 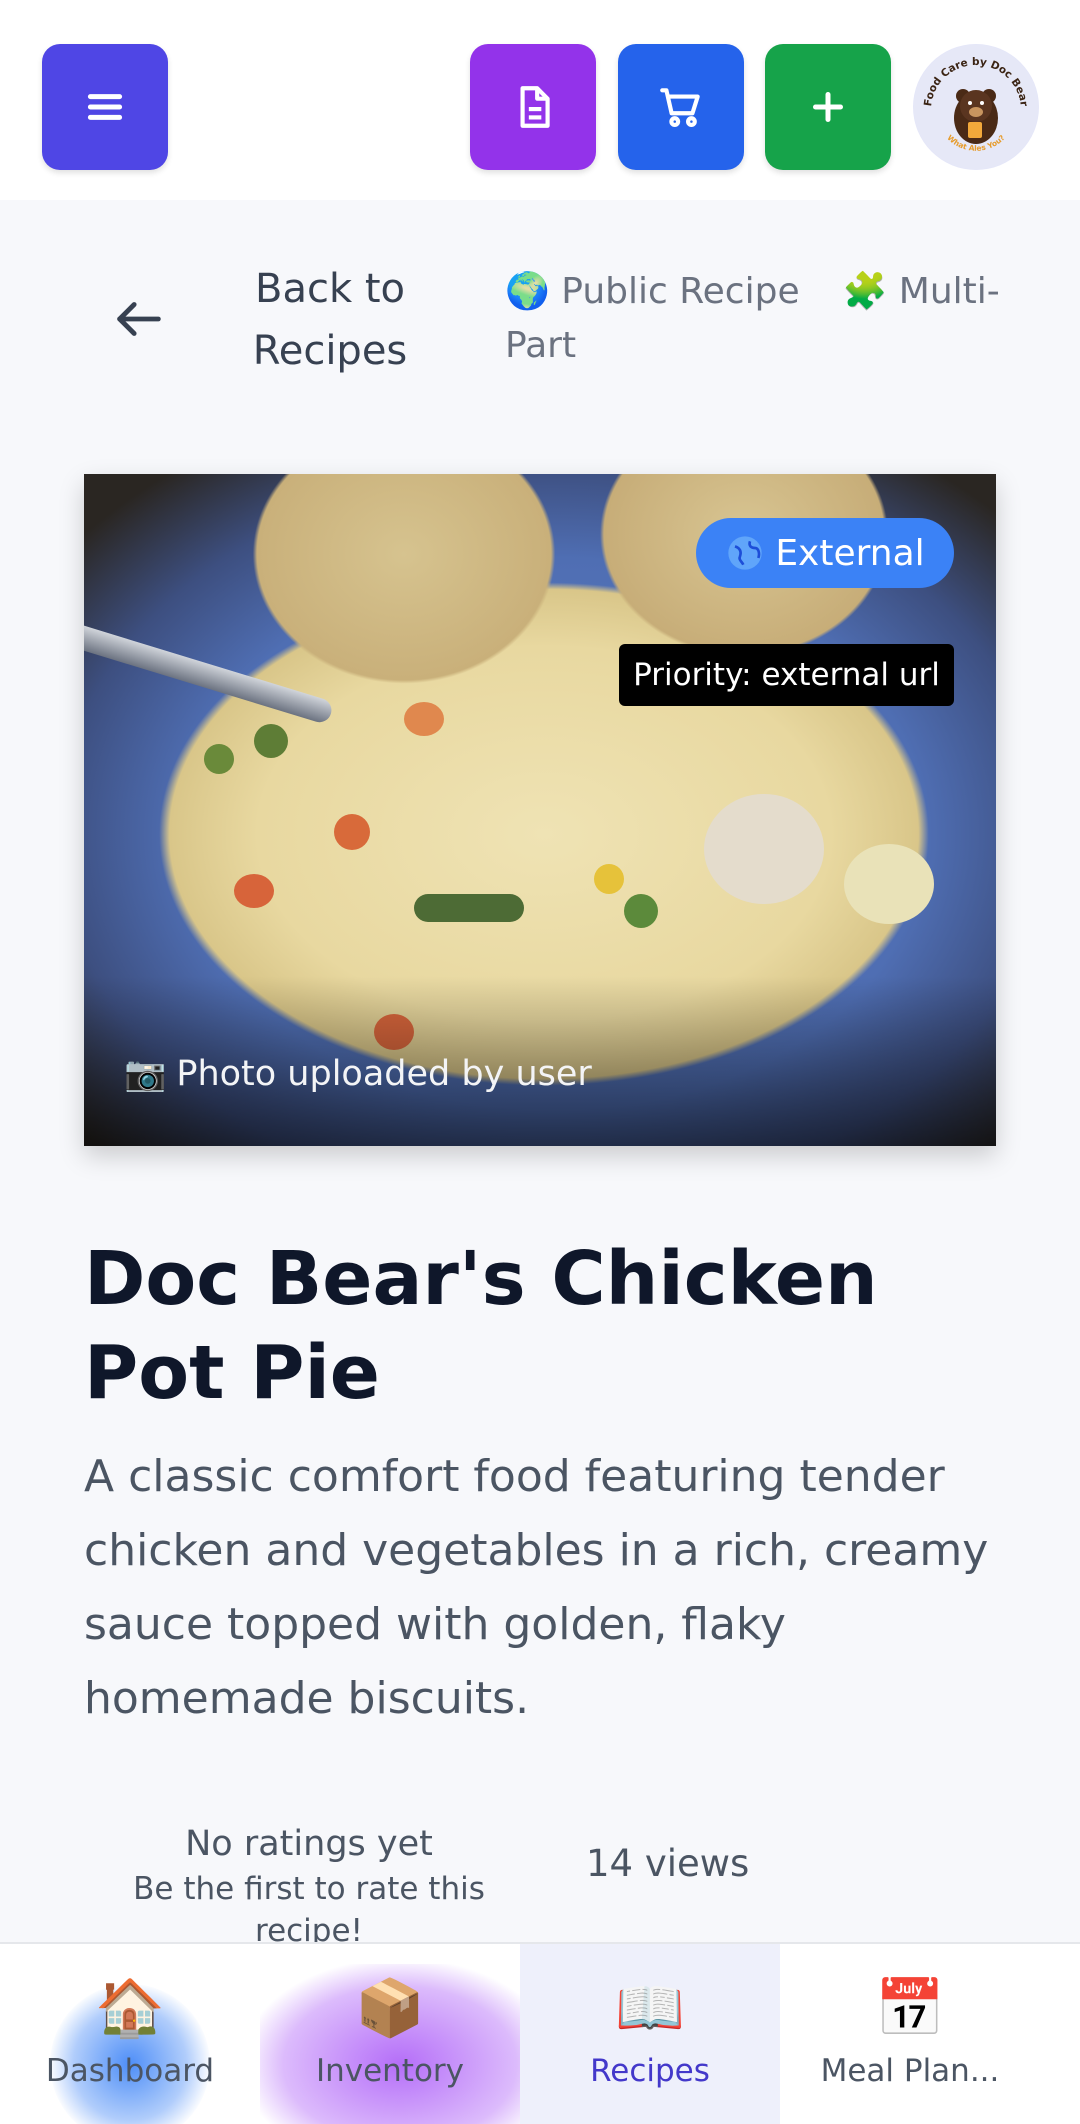 I want to click on shopping-cart-icon, so click(x=680, y=107).